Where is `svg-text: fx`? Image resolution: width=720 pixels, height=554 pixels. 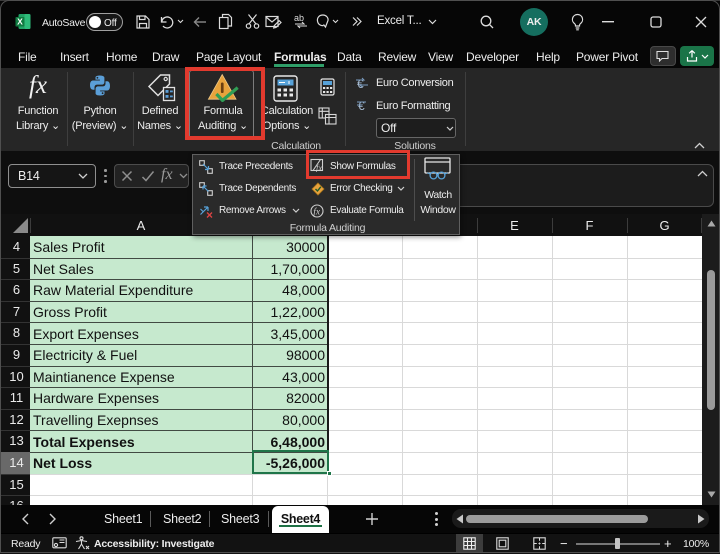
svg-text: fx is located at coordinates (317, 212).